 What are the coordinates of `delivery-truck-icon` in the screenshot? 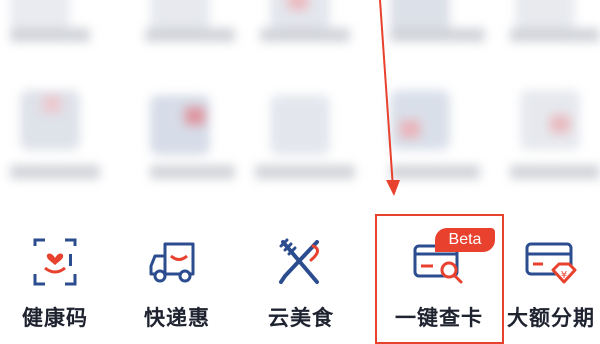 It's located at (172, 262).